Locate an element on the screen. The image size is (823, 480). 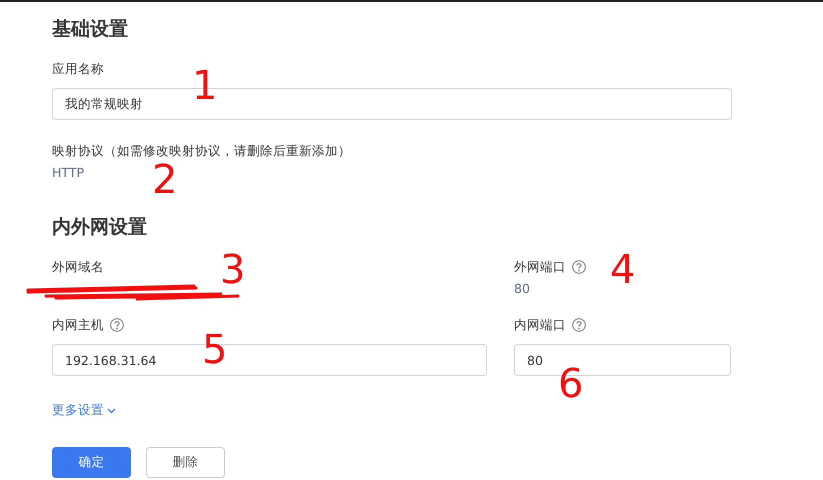
field-label: 外网端口 is located at coordinates (540, 267).